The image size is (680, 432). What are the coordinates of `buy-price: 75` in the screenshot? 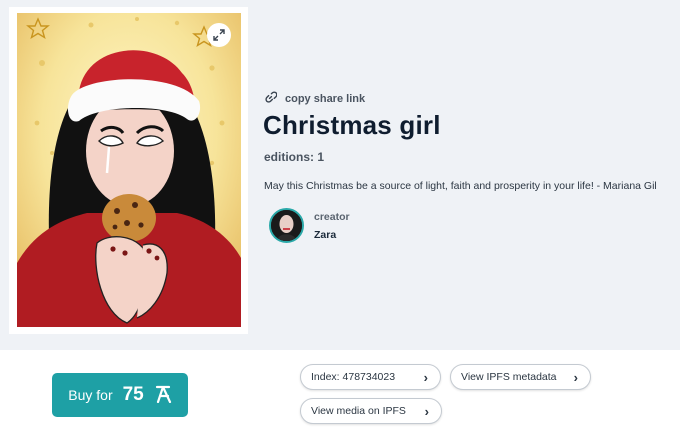 It's located at (133, 394).